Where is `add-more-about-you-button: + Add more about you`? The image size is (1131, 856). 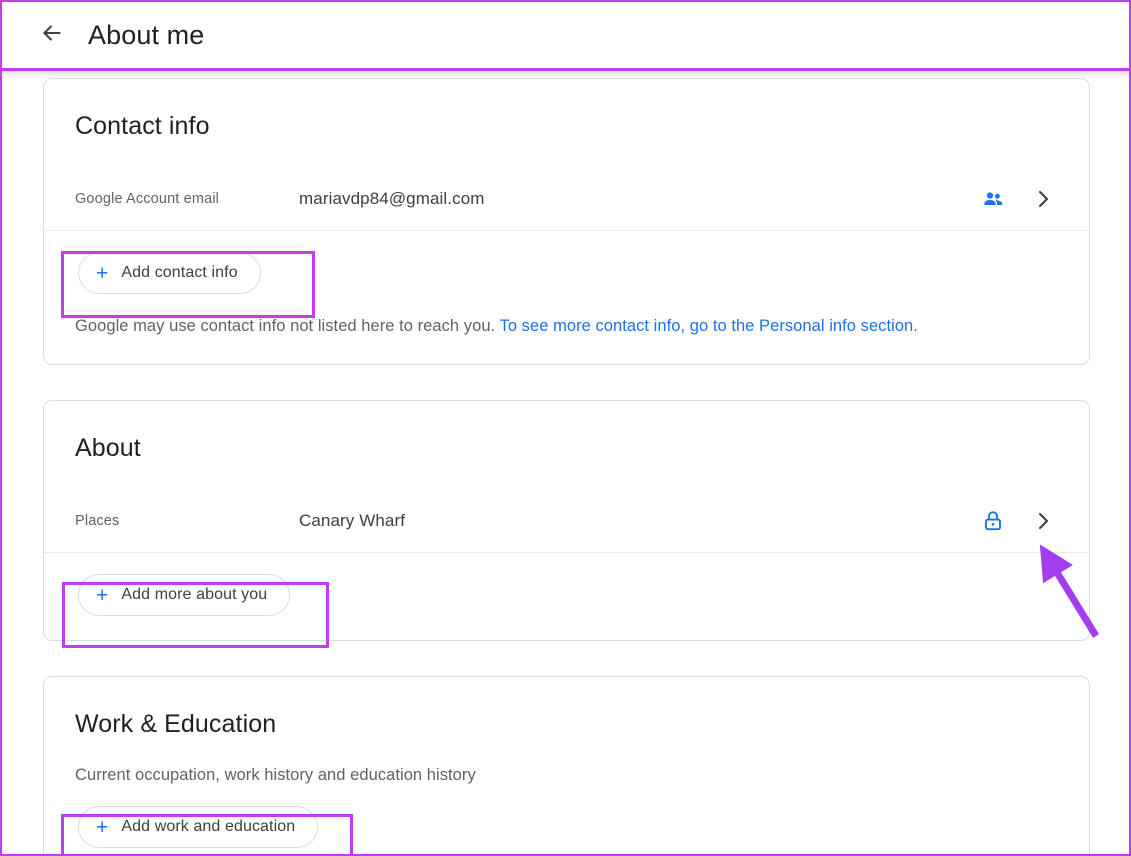 add-more-about-you-button: + Add more about you is located at coordinates (184, 595).